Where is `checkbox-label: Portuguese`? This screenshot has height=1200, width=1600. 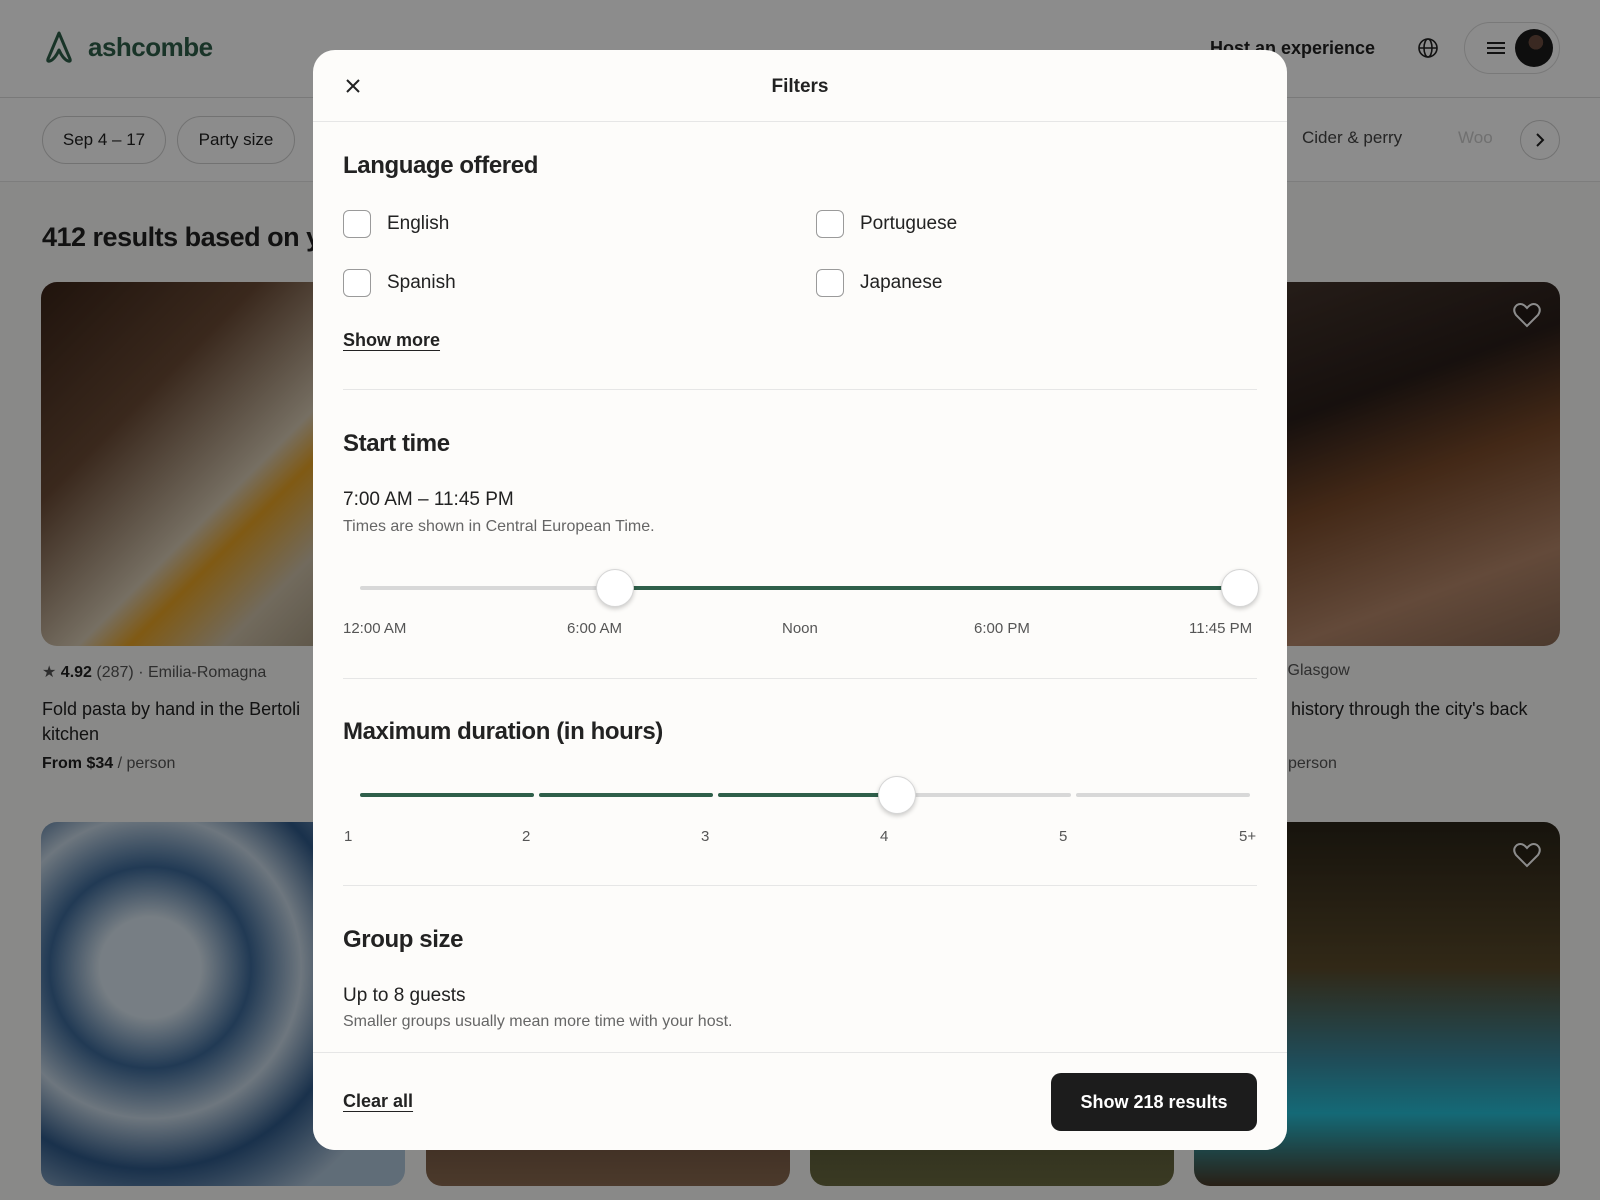
checkbox-label: Portuguese is located at coordinates (909, 223).